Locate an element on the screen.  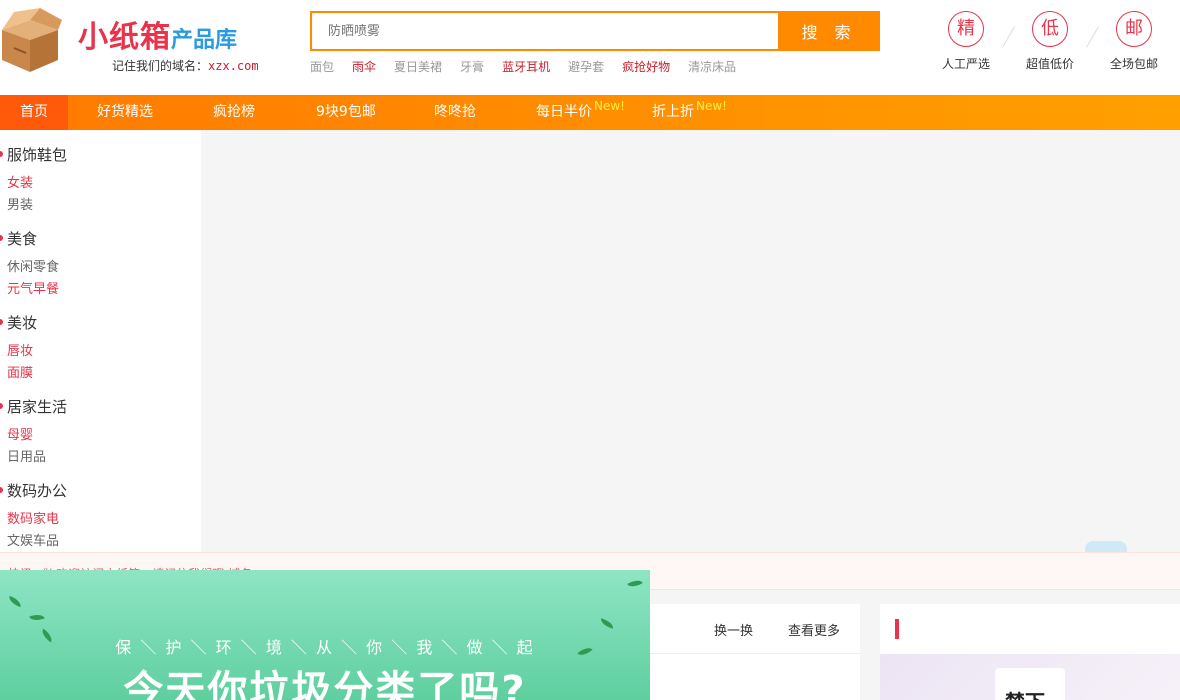
nav-item: 咚咚抢 is located at coordinates (455, 112).